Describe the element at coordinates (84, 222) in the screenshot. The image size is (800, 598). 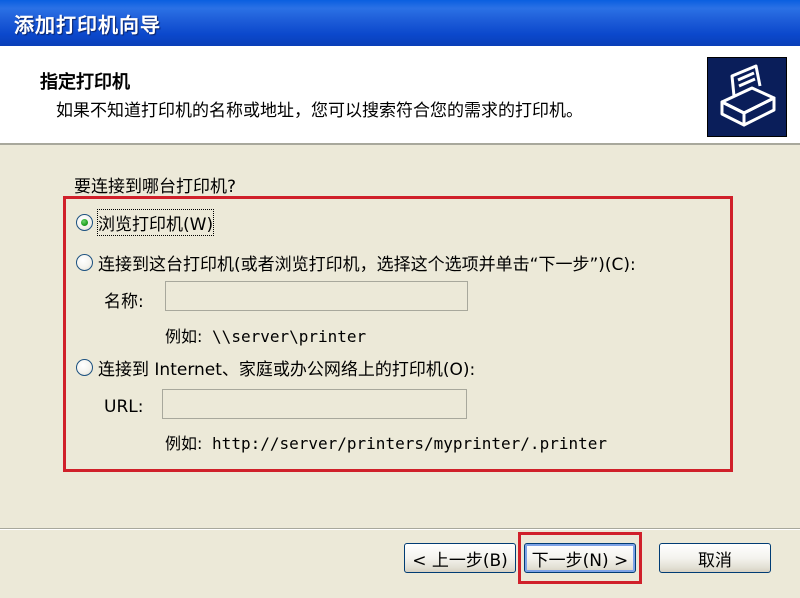
I see `radio-browse-indicator` at that location.